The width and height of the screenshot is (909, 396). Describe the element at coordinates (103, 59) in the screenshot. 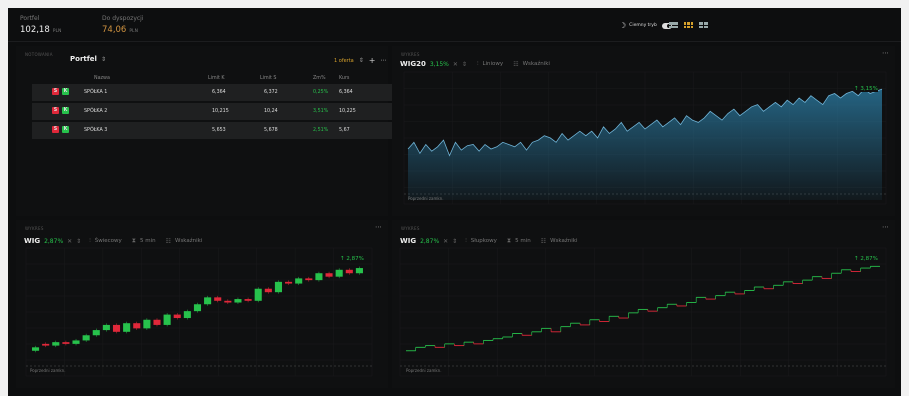

I see `sort-icon: ⇕` at that location.